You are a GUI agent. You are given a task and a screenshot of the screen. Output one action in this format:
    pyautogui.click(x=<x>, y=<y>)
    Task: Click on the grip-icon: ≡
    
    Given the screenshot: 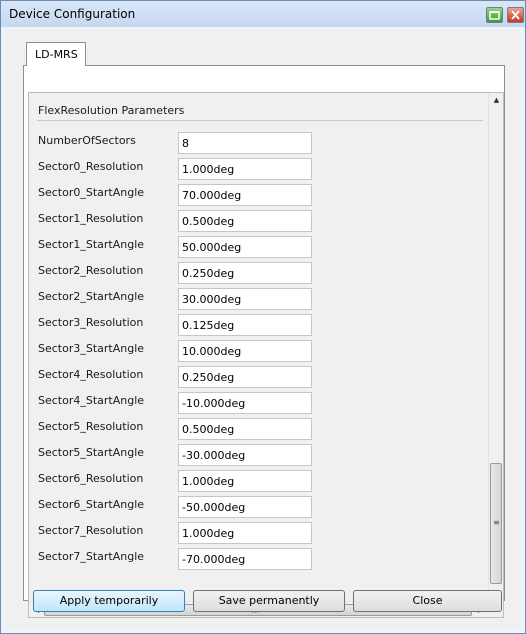 What is the action you would take?
    pyautogui.click(x=496, y=522)
    